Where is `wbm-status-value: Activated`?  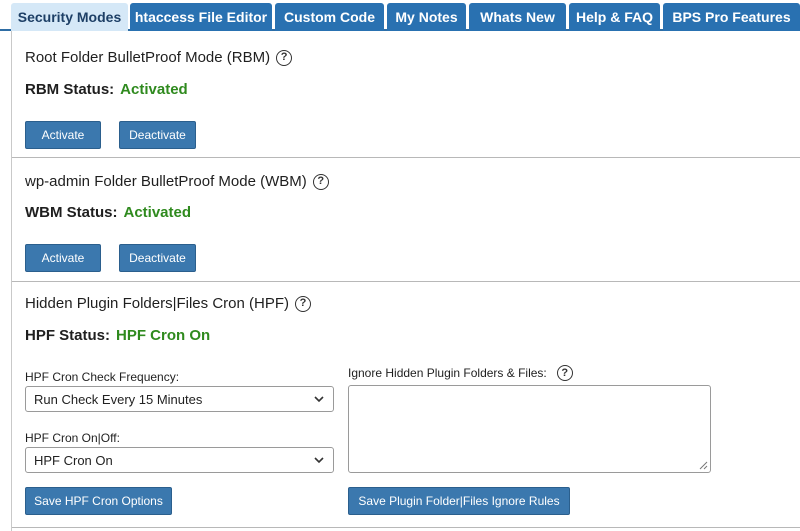 wbm-status-value: Activated is located at coordinates (157, 212).